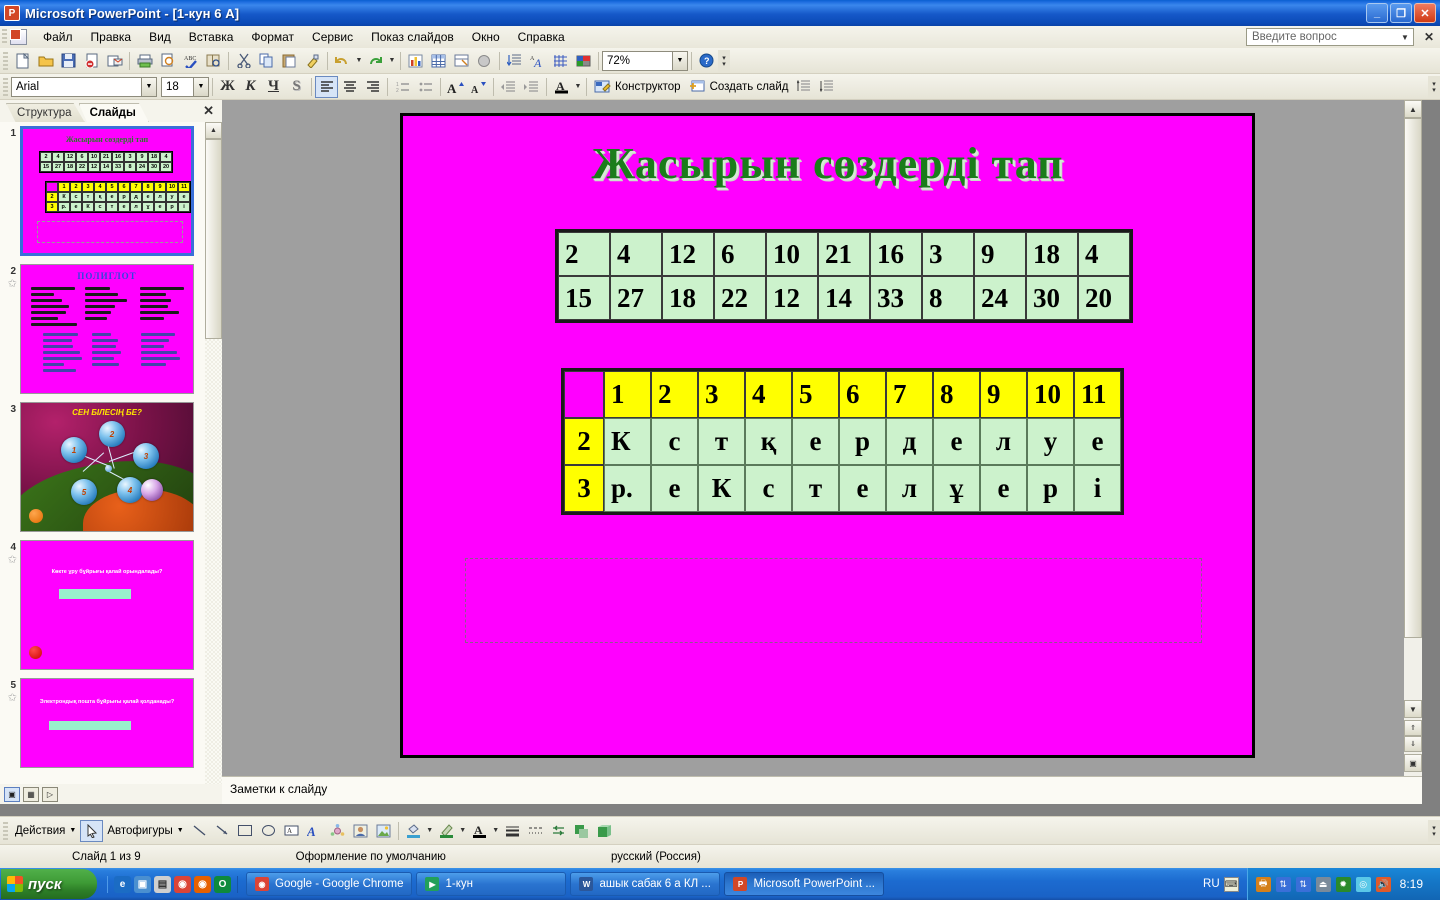 The width and height of the screenshot is (1440, 900). Describe the element at coordinates (560, 61) in the screenshot. I see `show-grid-icon` at that location.